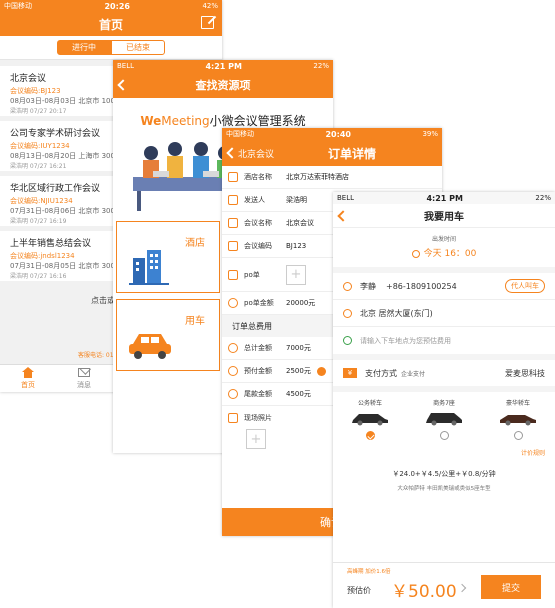 The image size is (555, 608). I want to click on photo-label: 现场照片, so click(258, 417).